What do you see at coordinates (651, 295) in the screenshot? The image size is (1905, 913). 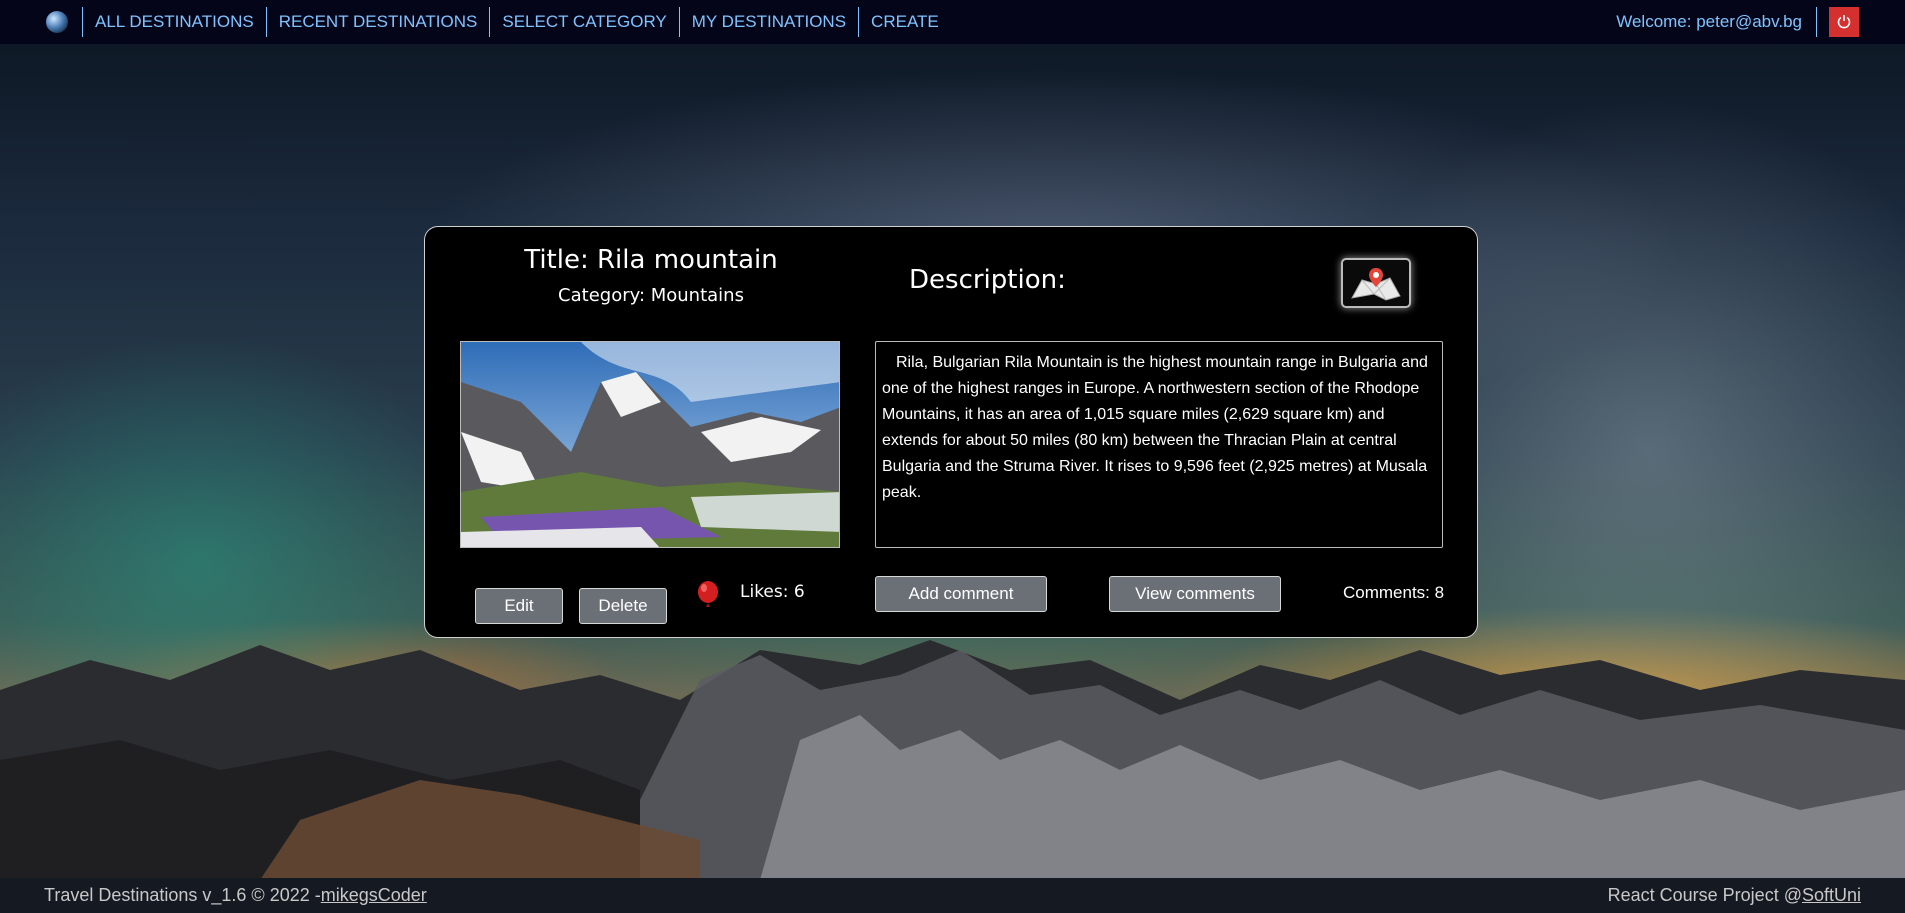 I see `destination-category: Category: Mountains` at bounding box center [651, 295].